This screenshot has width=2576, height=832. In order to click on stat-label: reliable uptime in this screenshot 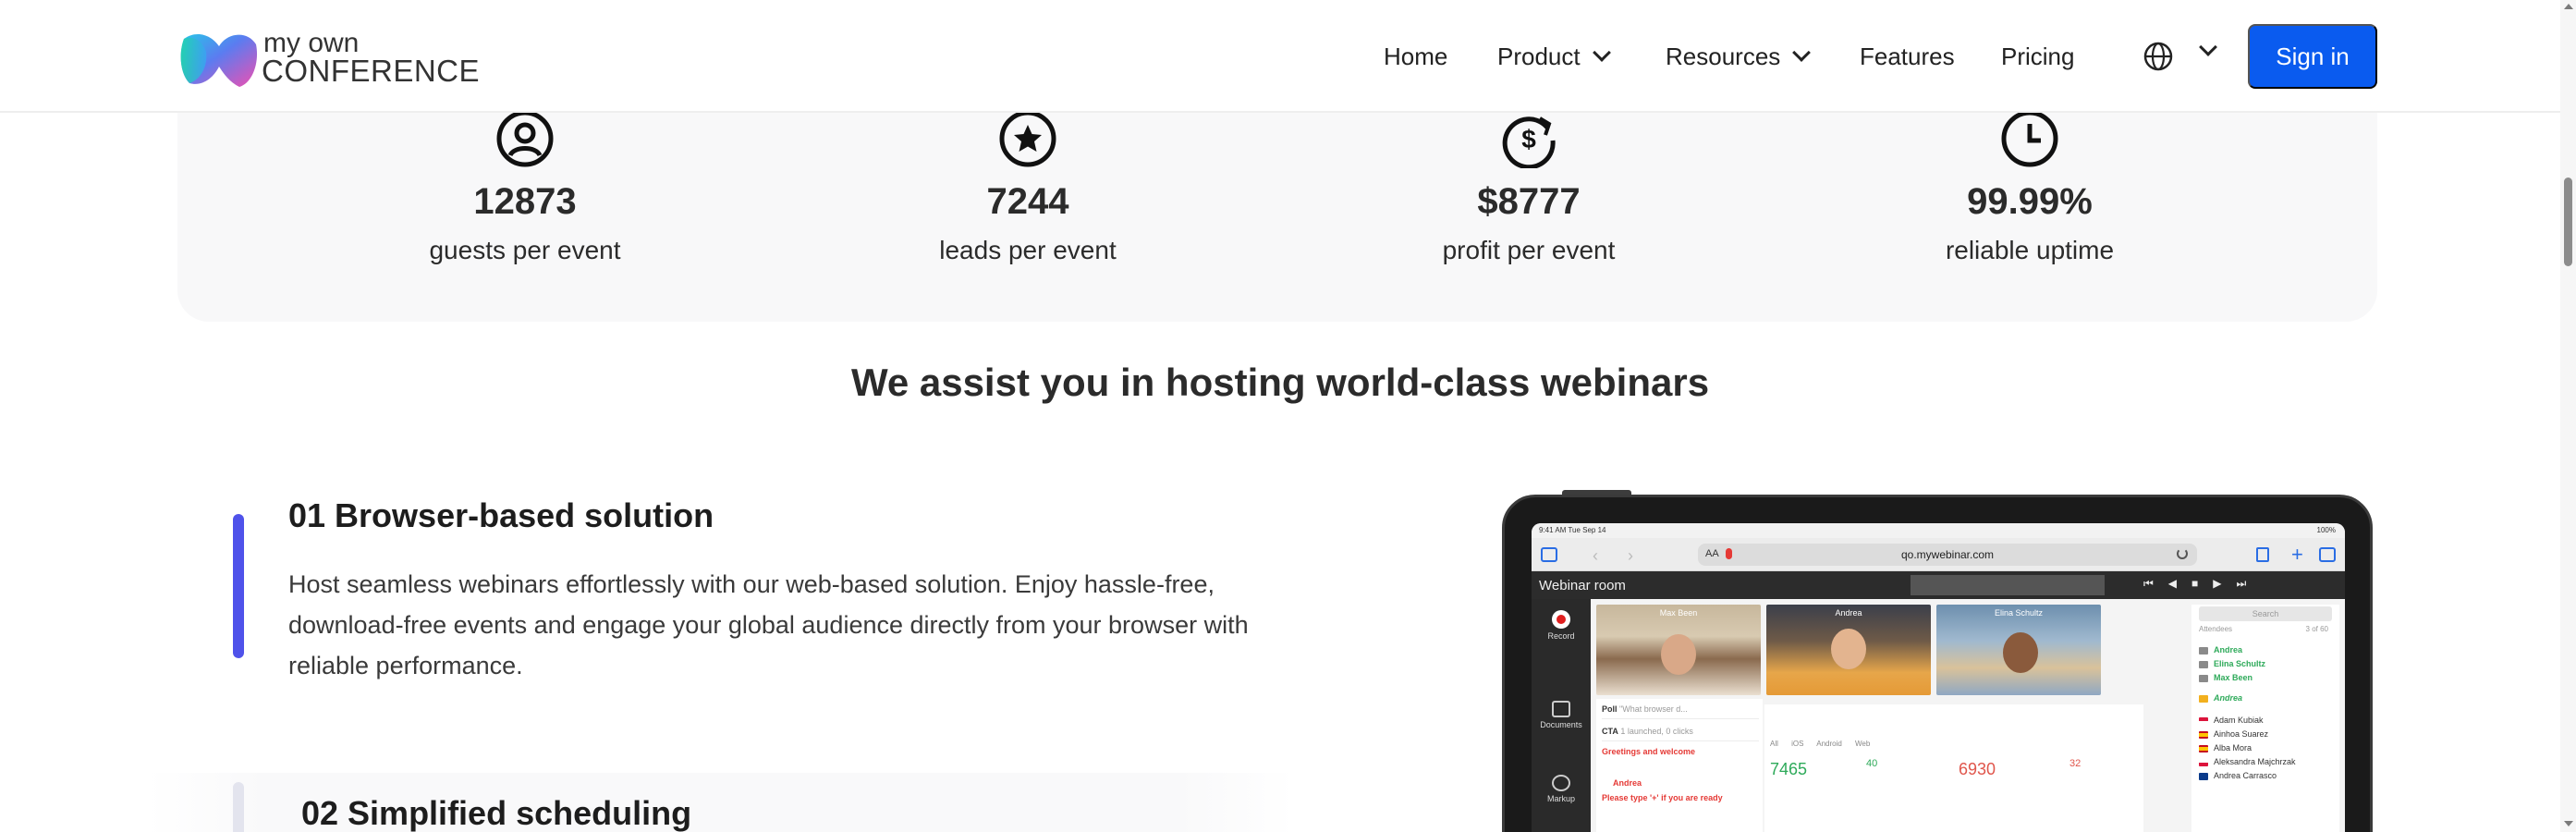, I will do `click(2030, 250)`.